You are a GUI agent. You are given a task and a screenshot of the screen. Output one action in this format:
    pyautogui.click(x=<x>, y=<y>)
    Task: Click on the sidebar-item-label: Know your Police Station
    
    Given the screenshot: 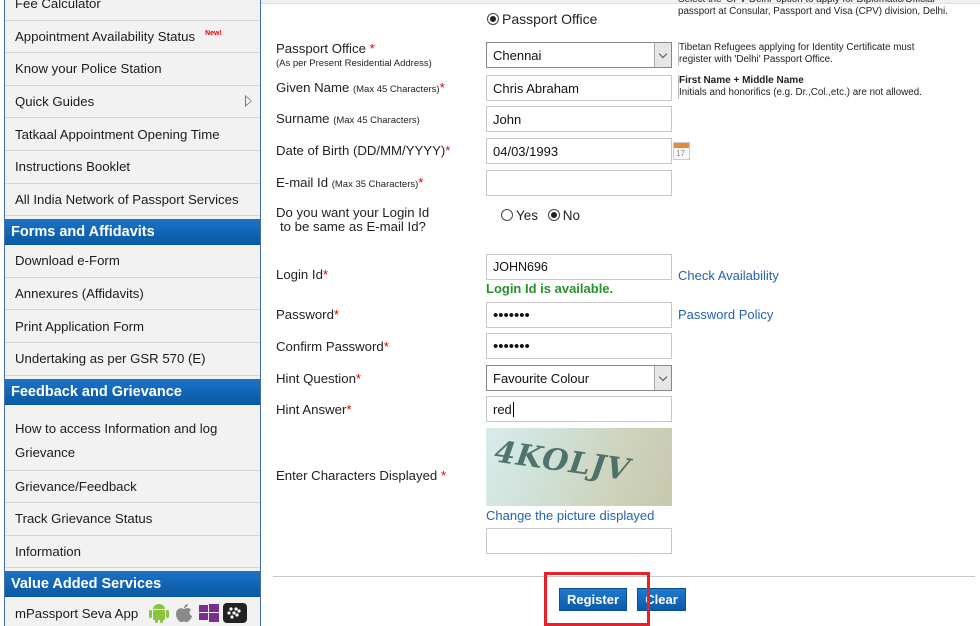 What is the action you would take?
    pyautogui.click(x=88, y=69)
    